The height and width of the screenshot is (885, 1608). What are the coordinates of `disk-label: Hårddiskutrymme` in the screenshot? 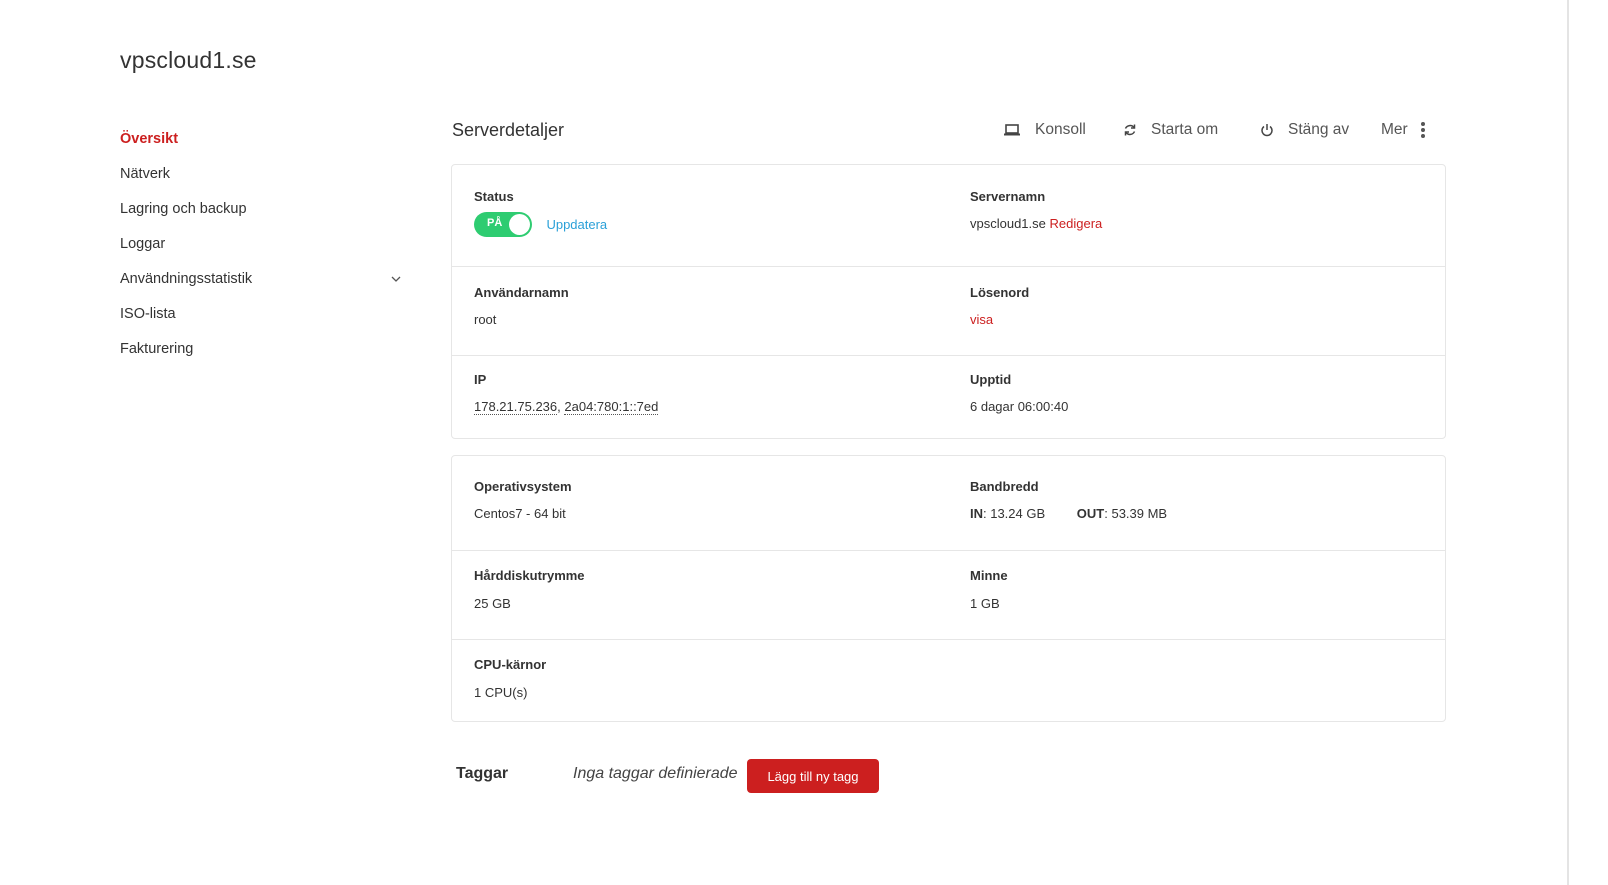 It's located at (529, 575).